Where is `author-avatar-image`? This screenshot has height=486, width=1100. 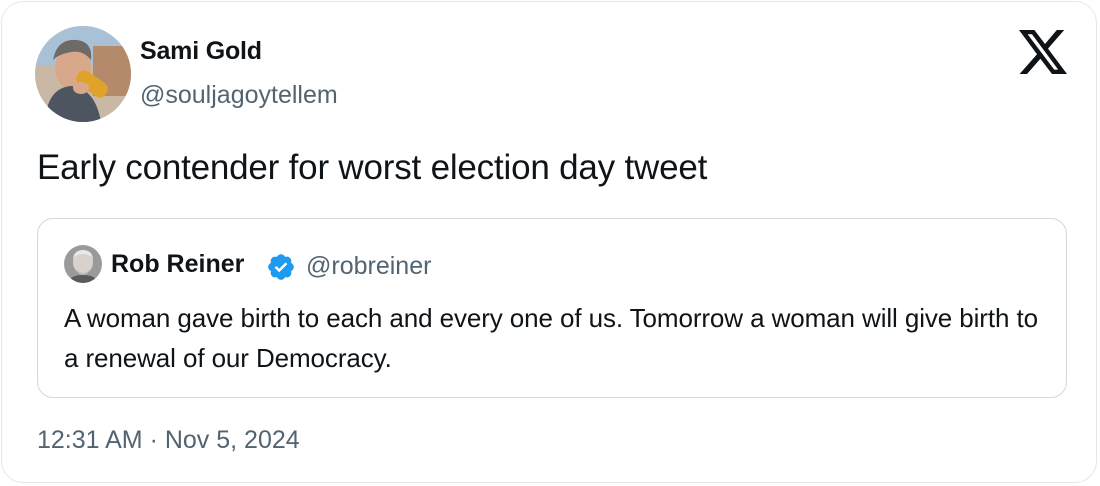 author-avatar-image is located at coordinates (83, 74).